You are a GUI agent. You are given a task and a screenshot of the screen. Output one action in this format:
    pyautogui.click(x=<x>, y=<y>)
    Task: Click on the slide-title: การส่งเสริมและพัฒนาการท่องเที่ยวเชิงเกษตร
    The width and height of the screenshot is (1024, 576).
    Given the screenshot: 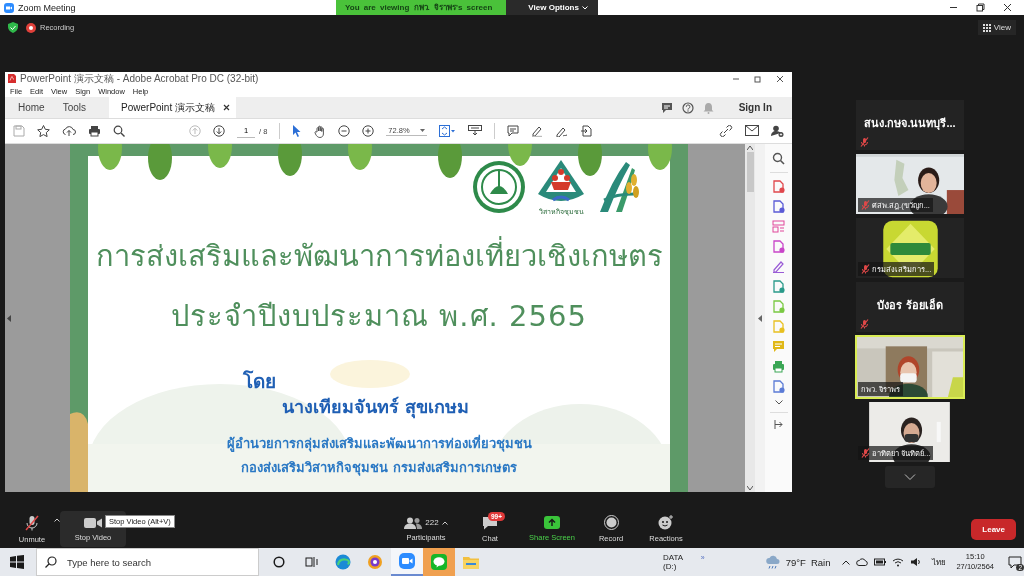 What is the action you would take?
    pyautogui.click(x=379, y=256)
    